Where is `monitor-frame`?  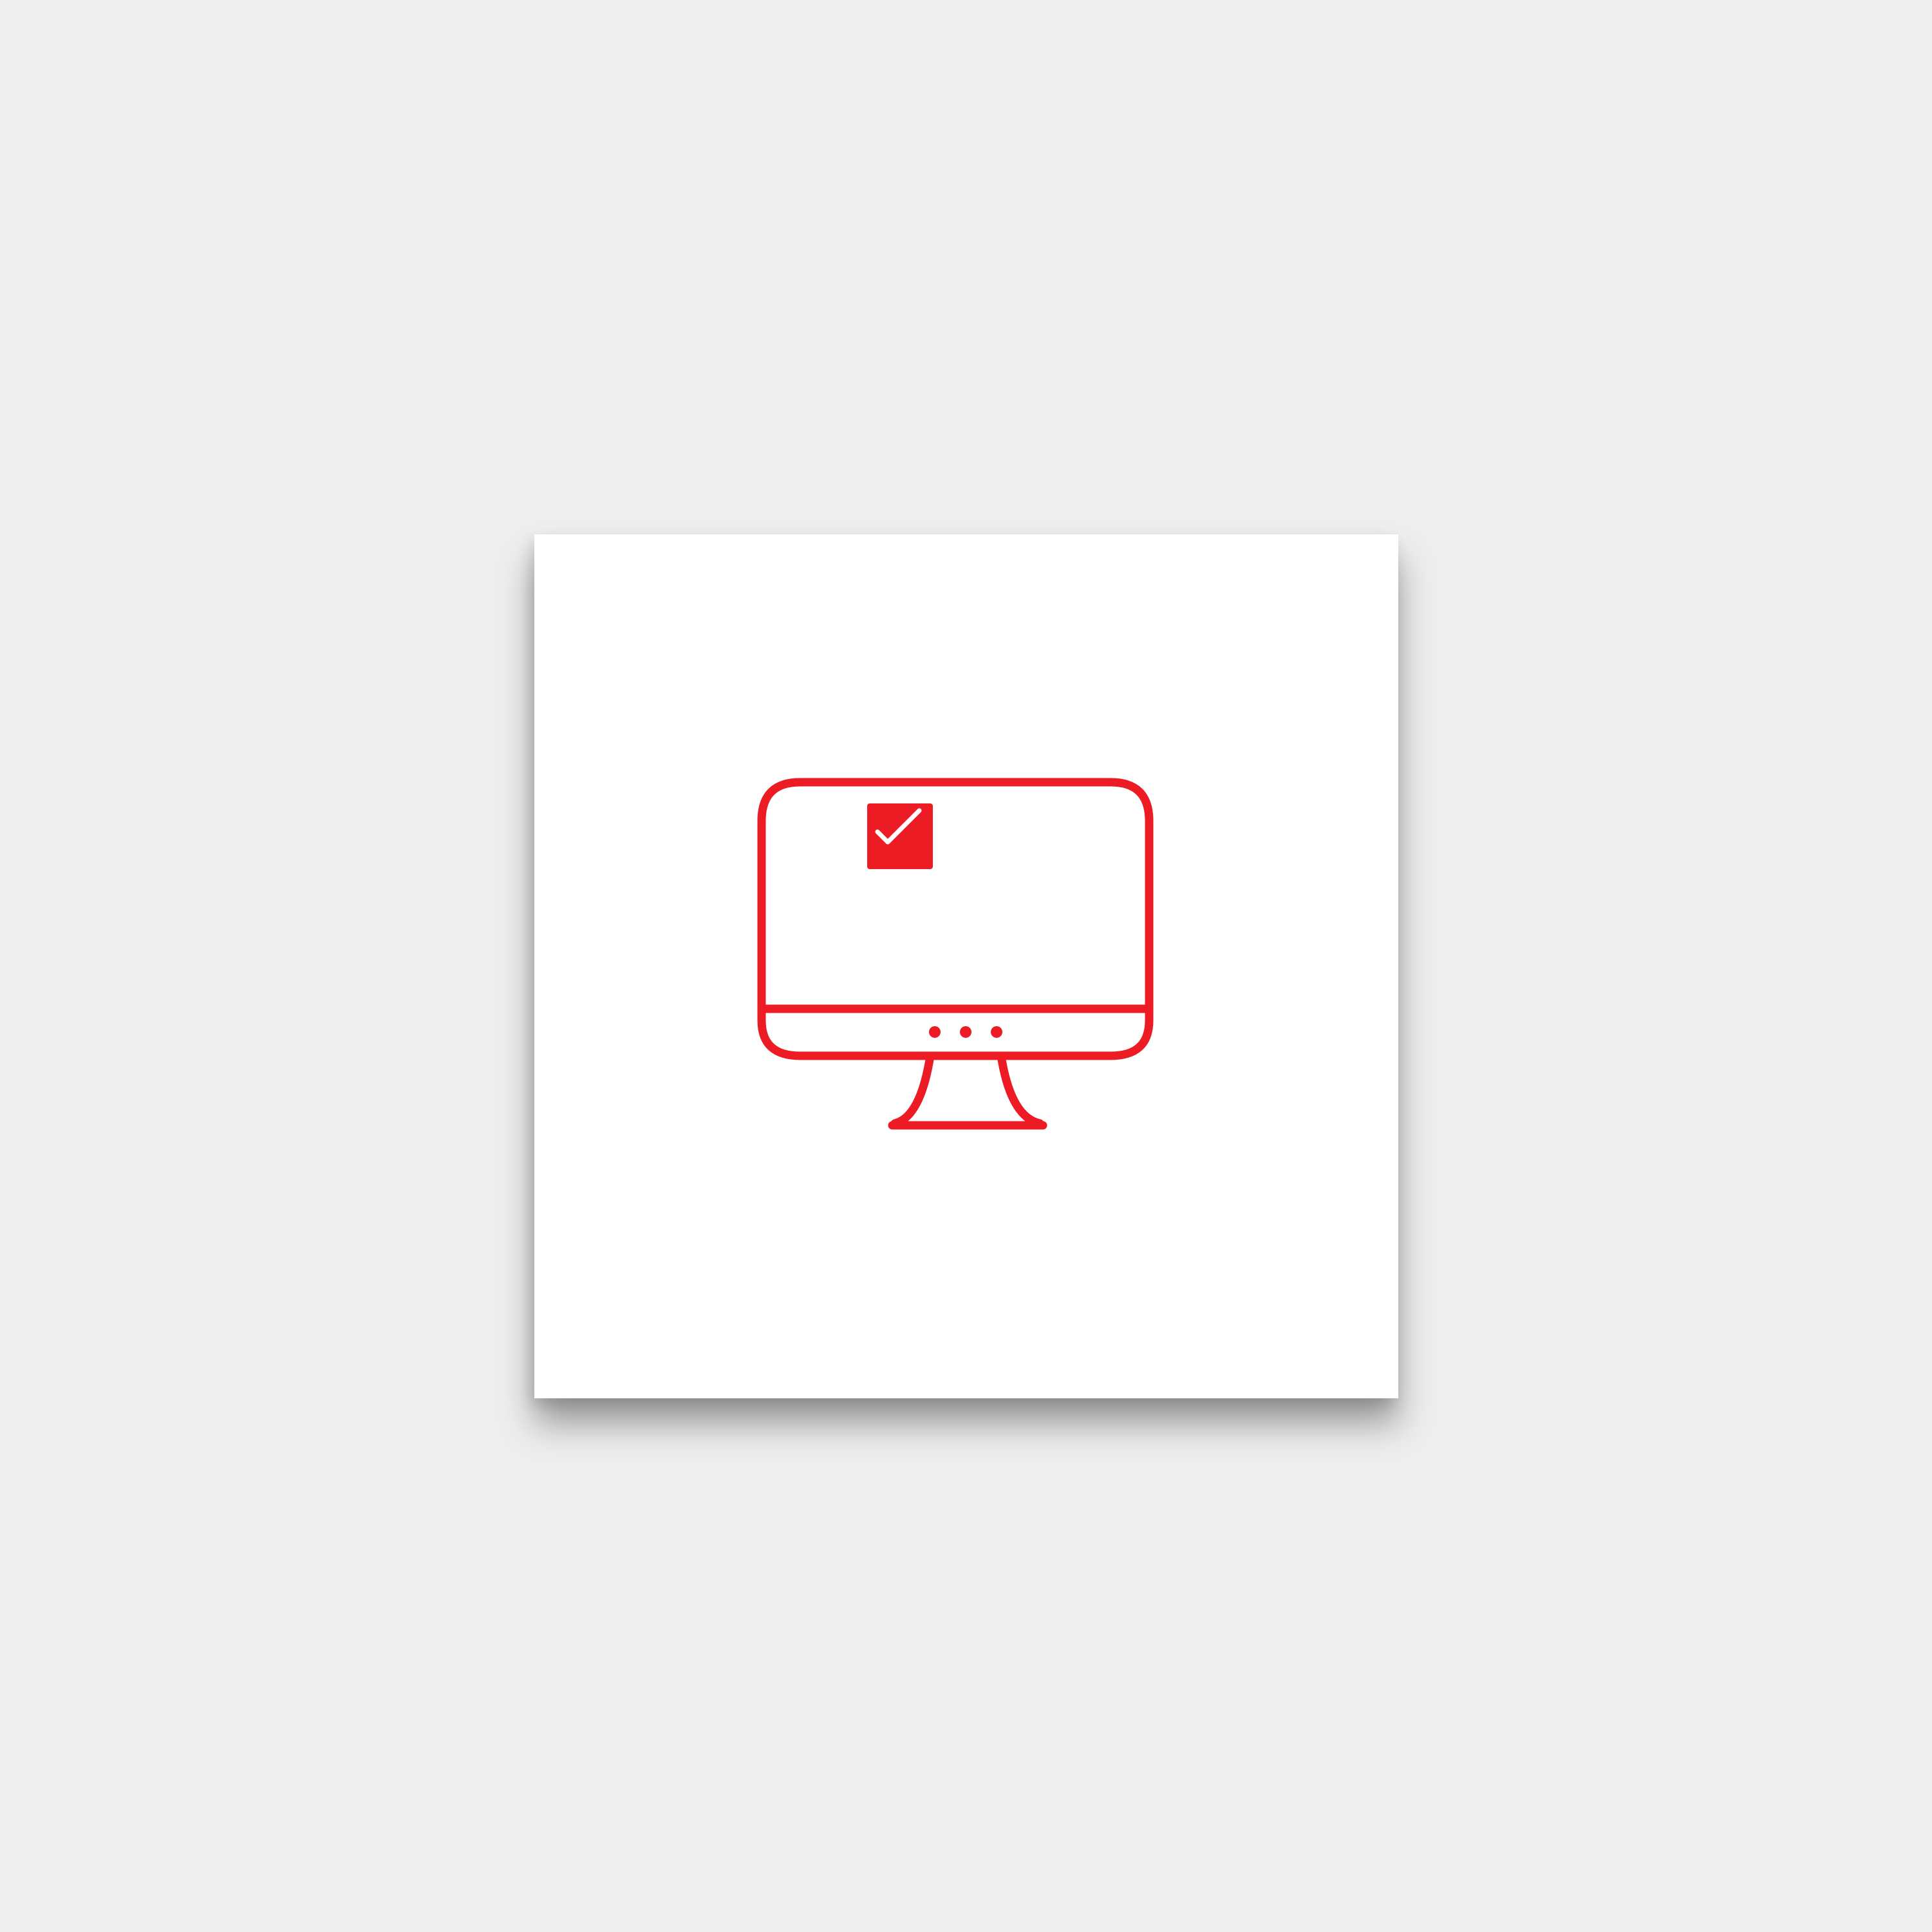 monitor-frame is located at coordinates (956, 919).